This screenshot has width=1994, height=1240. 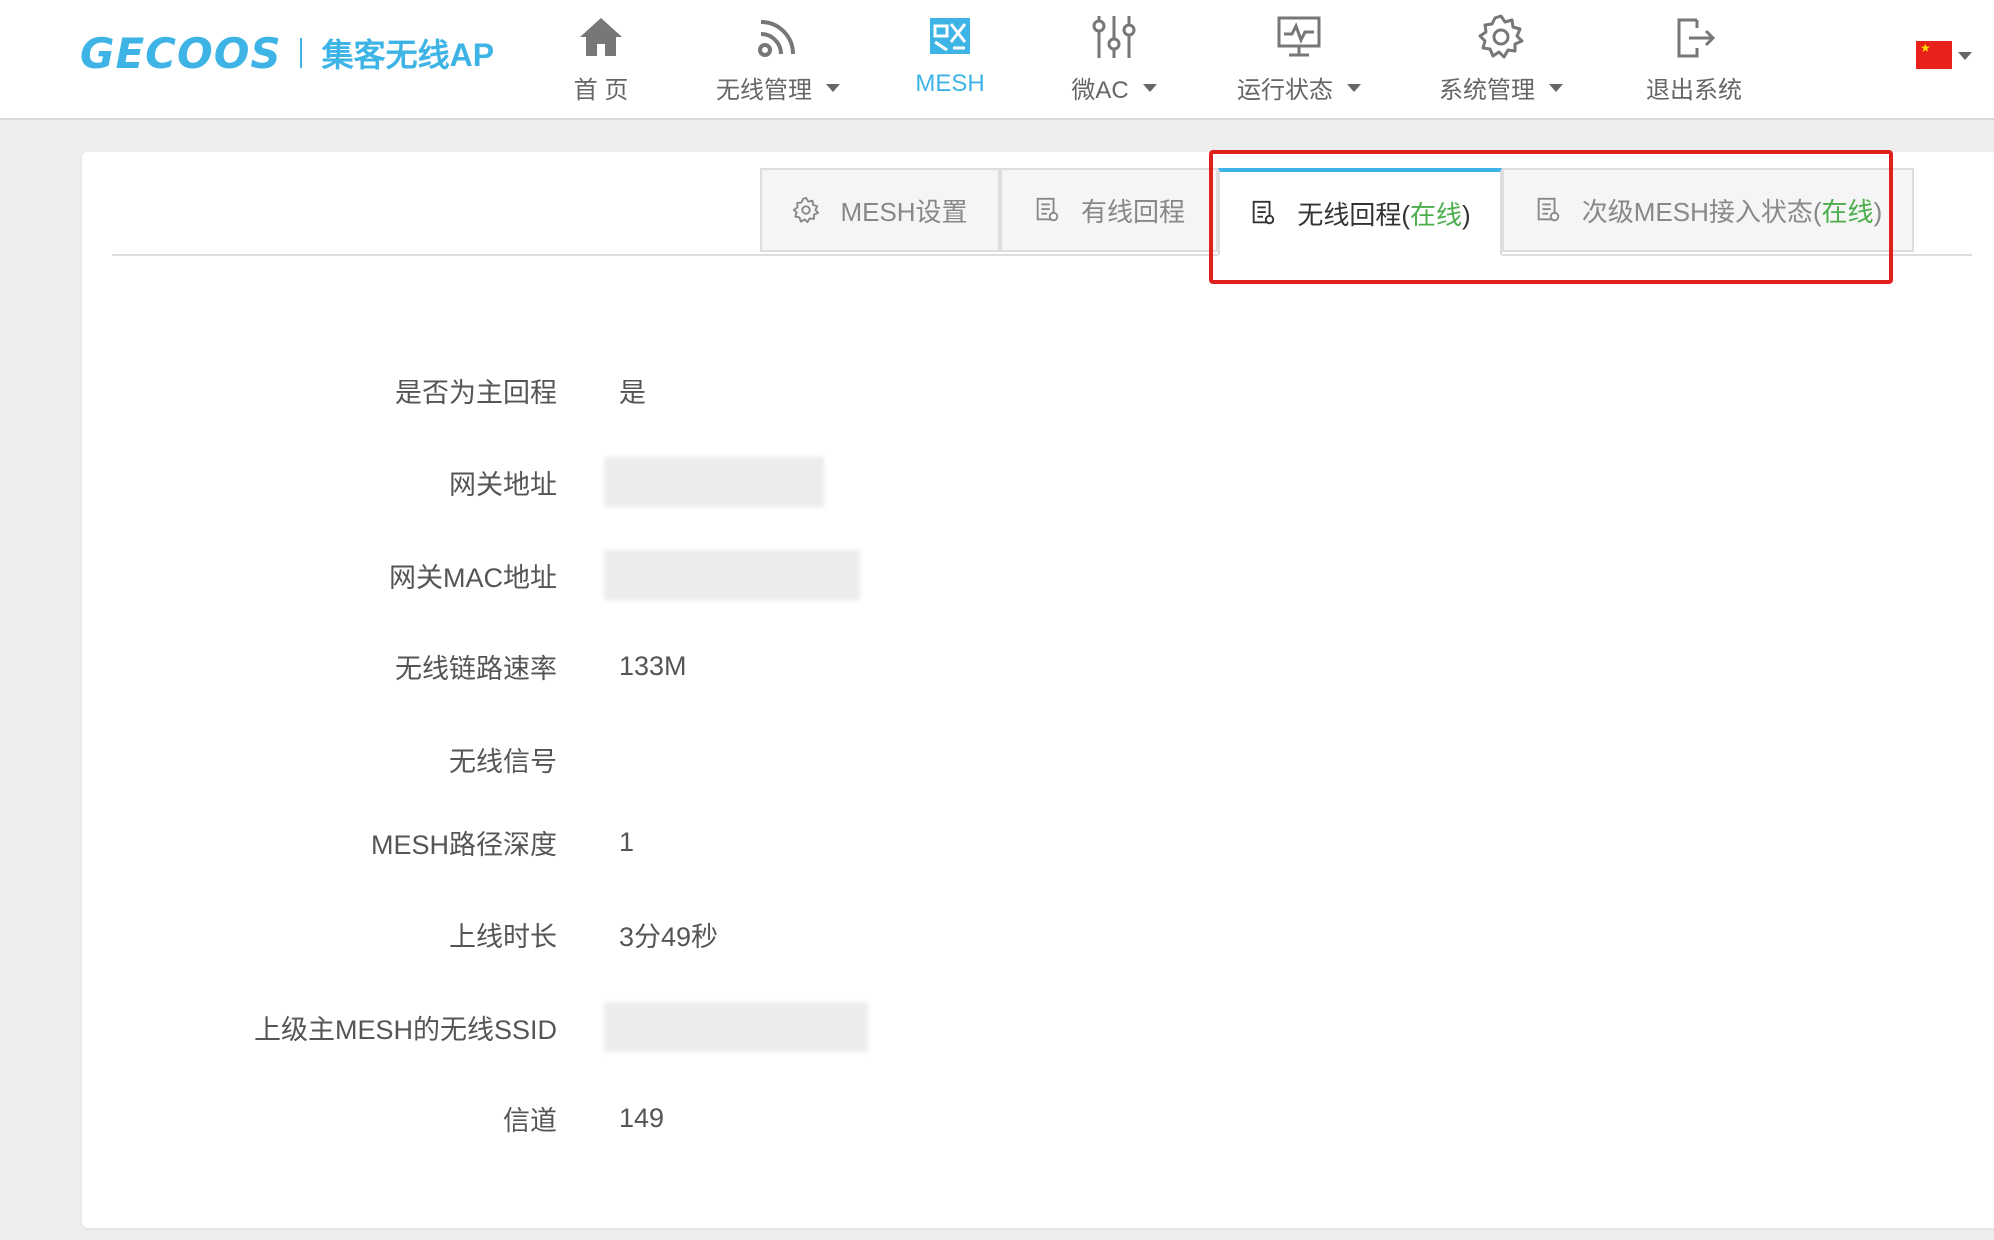 I want to click on info-label: 无线信号, so click(x=503, y=761).